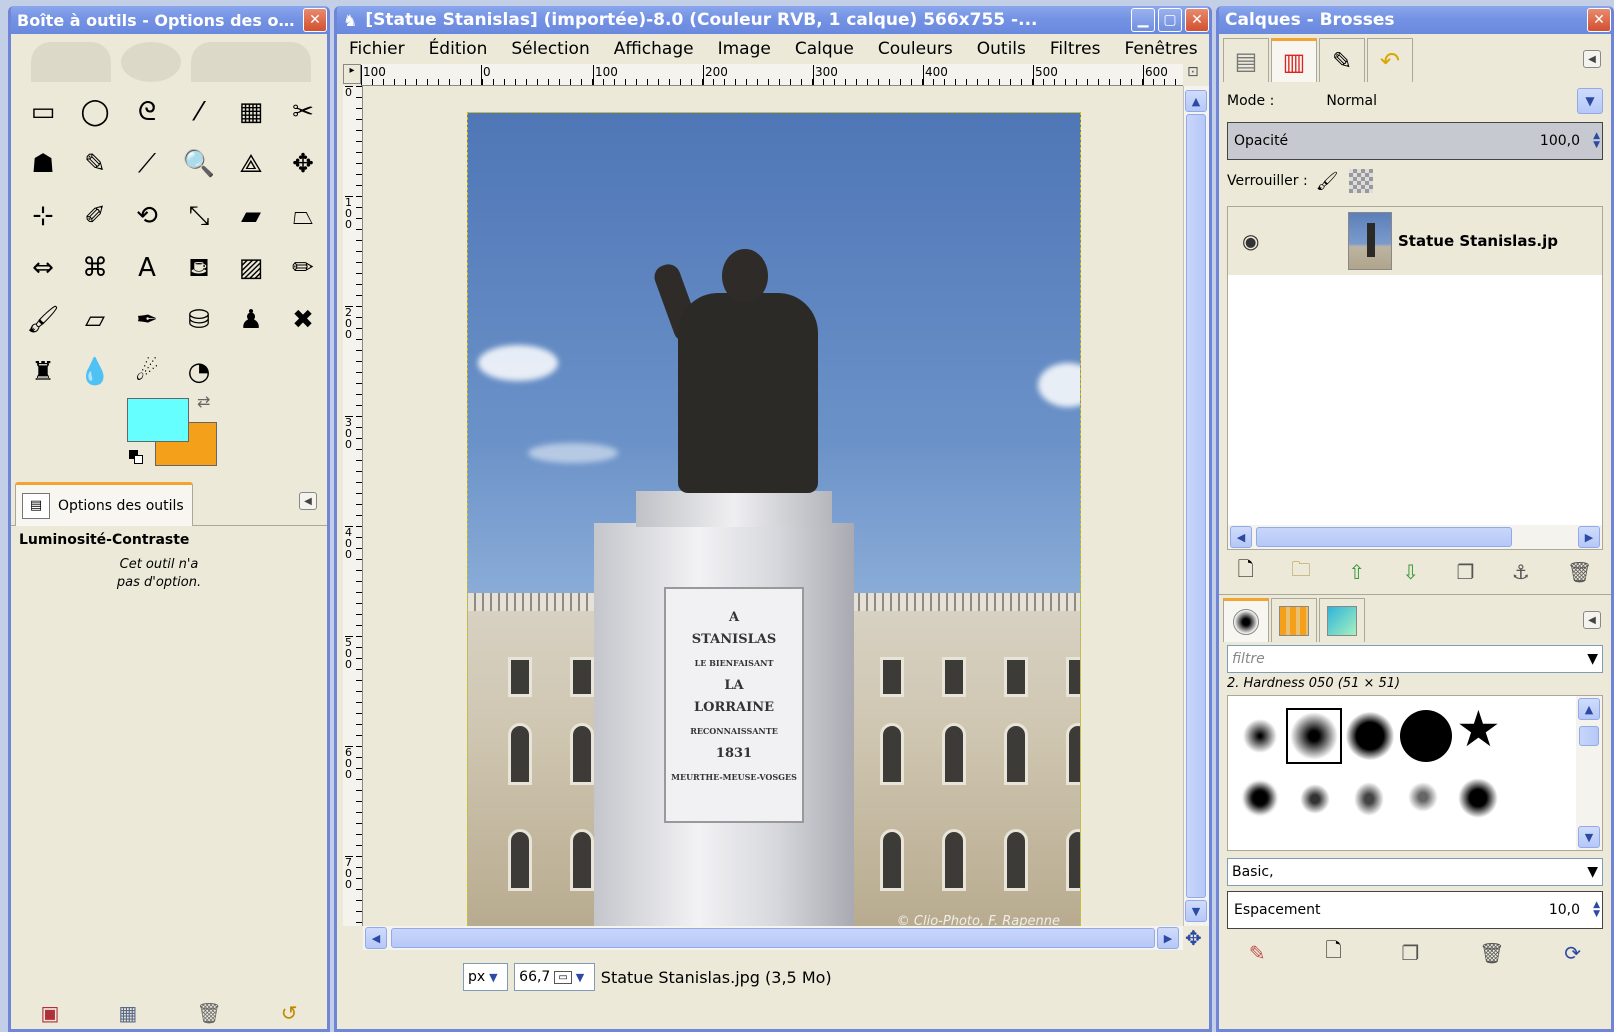 This screenshot has width=1614, height=1032. I want to click on mode-select: Normal ▼, so click(1458, 101).